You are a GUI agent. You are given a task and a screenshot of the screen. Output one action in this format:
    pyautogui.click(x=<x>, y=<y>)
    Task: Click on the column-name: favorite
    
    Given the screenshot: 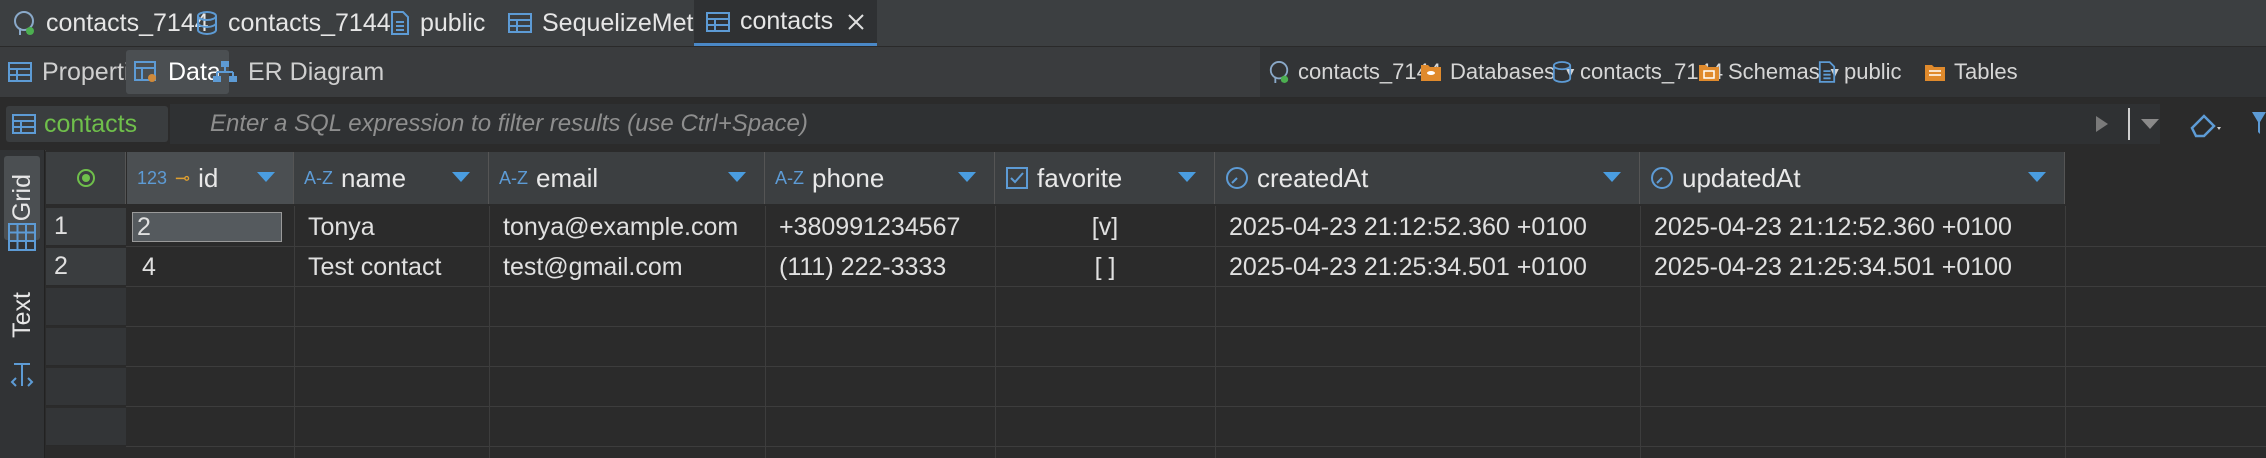 What is the action you would take?
    pyautogui.click(x=1080, y=177)
    